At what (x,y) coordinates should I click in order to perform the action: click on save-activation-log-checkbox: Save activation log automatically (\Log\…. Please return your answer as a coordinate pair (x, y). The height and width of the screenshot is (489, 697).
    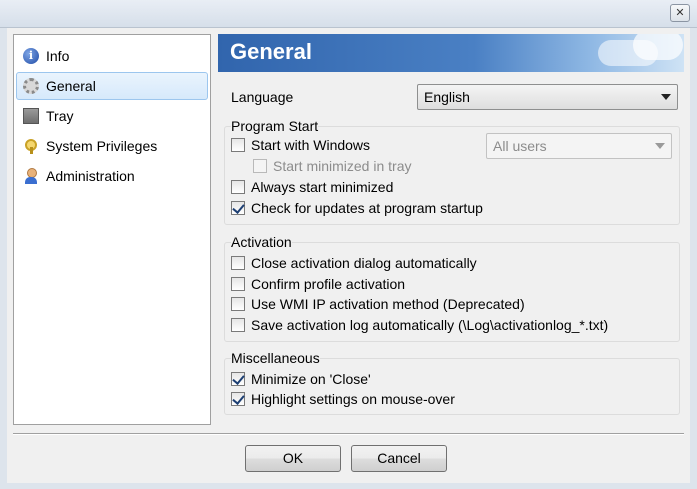
    Looking at the image, I should click on (419, 325).